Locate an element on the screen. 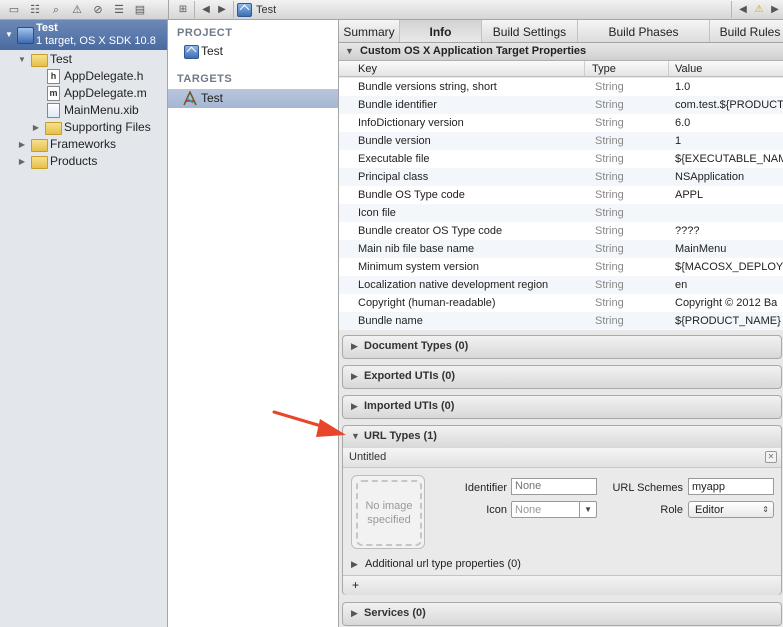  tab-info: Info is located at coordinates (441, 31).